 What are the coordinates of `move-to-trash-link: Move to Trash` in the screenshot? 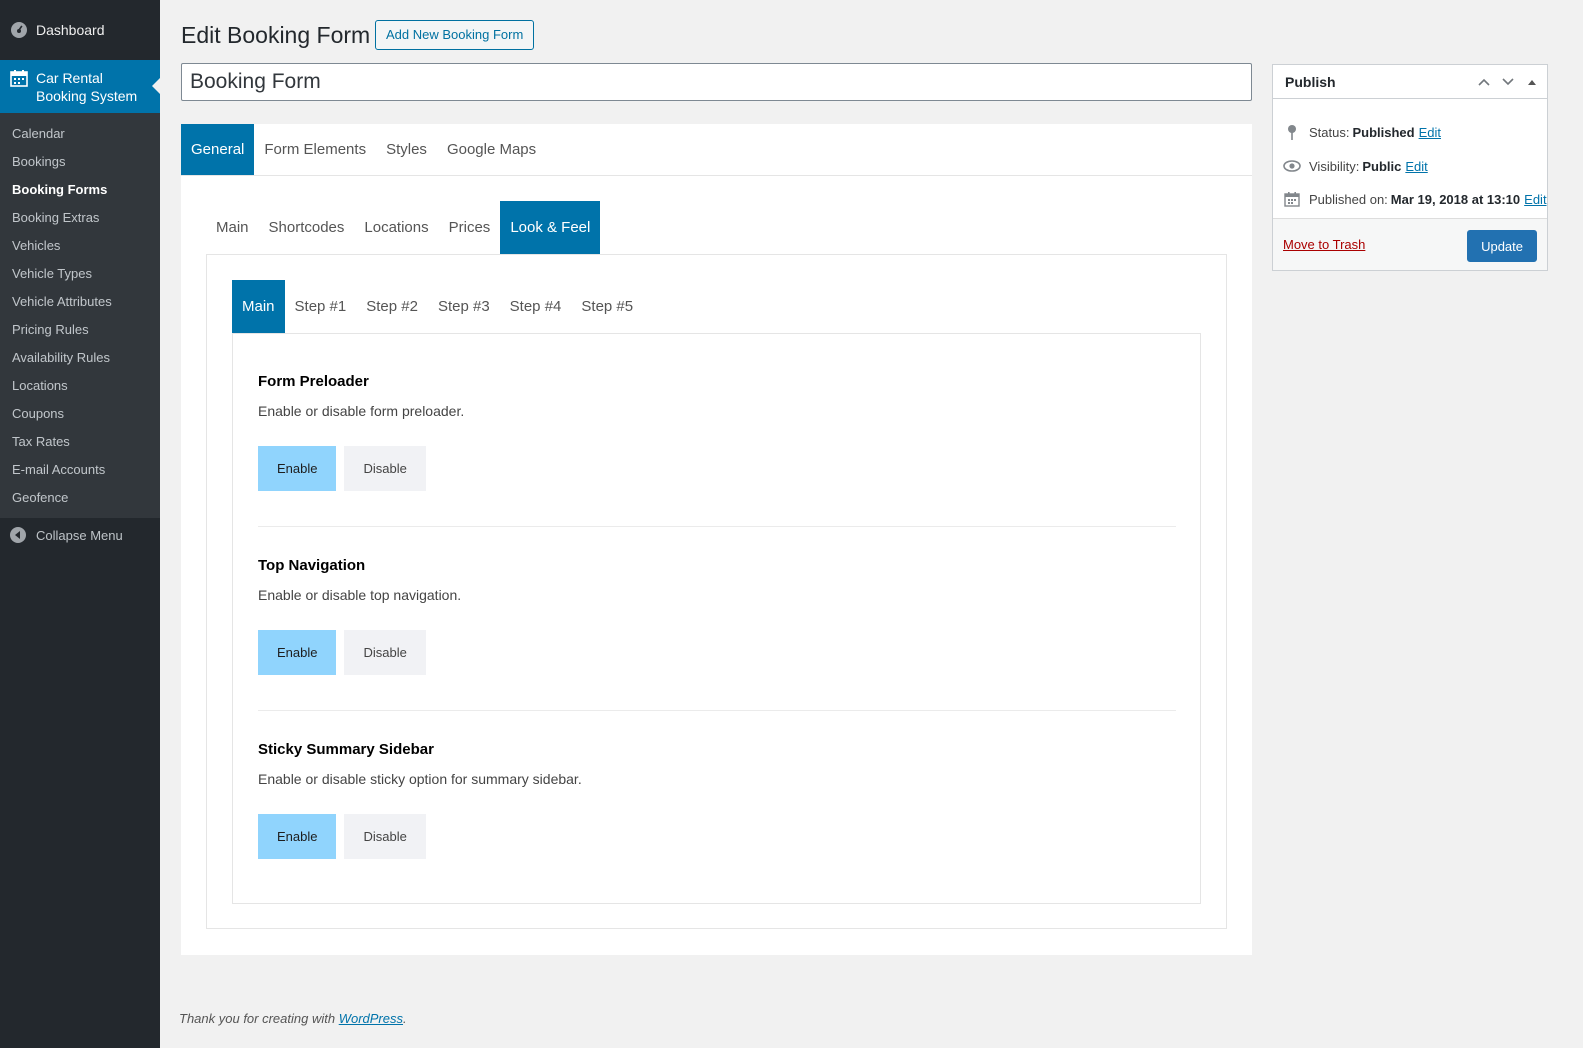 It's located at (1324, 244).